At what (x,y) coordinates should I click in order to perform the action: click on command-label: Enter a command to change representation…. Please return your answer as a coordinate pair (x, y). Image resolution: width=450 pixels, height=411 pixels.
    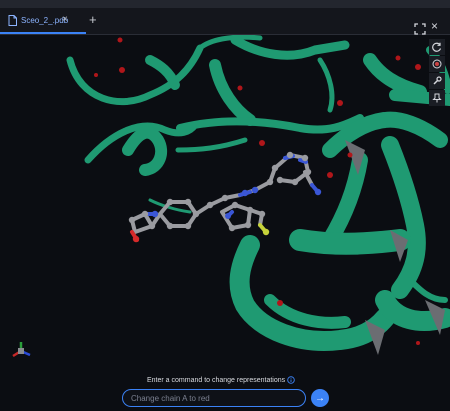
    Looking at the image, I should click on (216, 380).